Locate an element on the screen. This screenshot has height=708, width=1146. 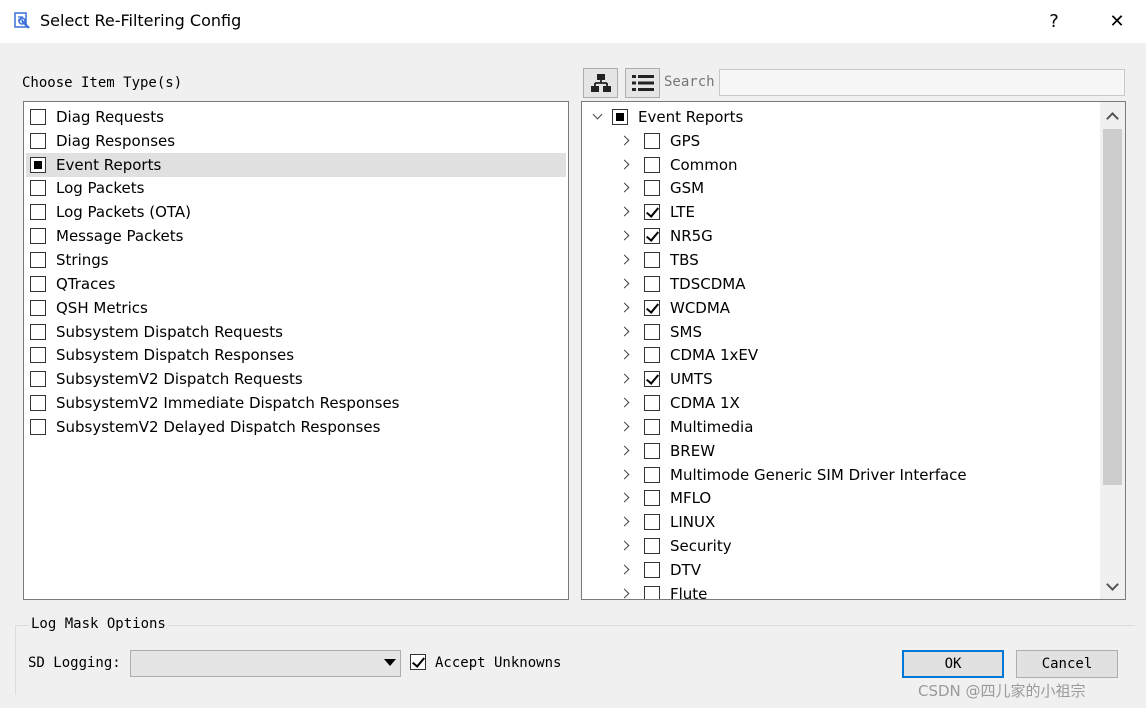
item-type-row: Message Packets is located at coordinates (296, 236).